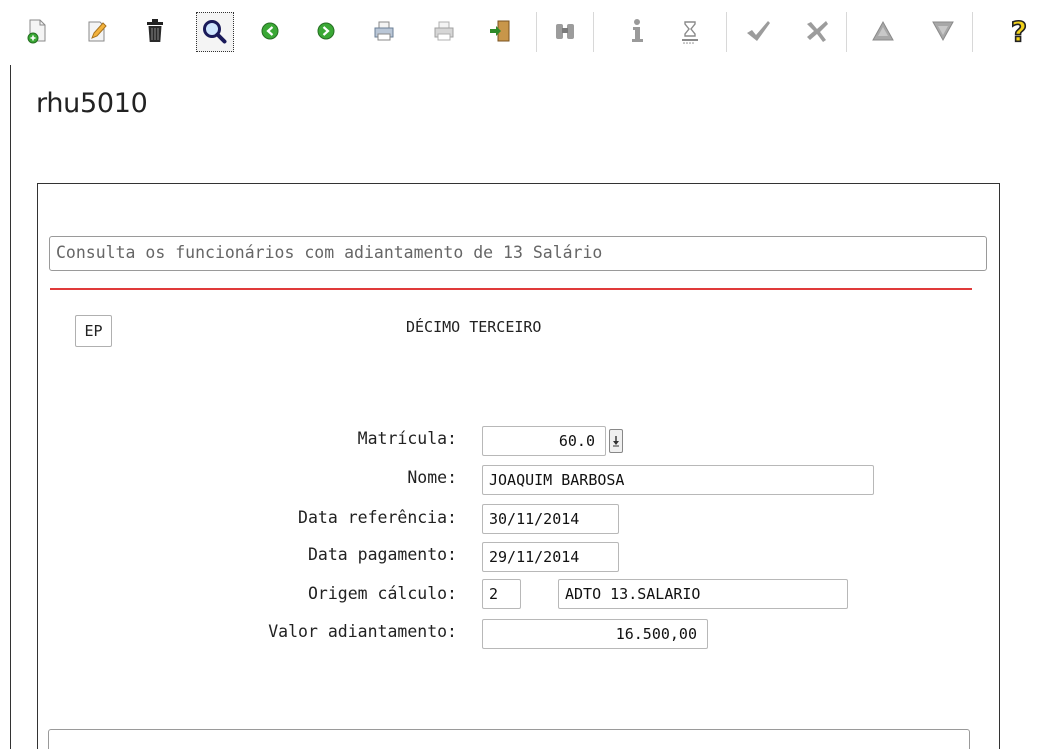 This screenshot has width=1043, height=749. What do you see at coordinates (377, 517) in the screenshot?
I see `data-referencia-label: Data referência:` at bounding box center [377, 517].